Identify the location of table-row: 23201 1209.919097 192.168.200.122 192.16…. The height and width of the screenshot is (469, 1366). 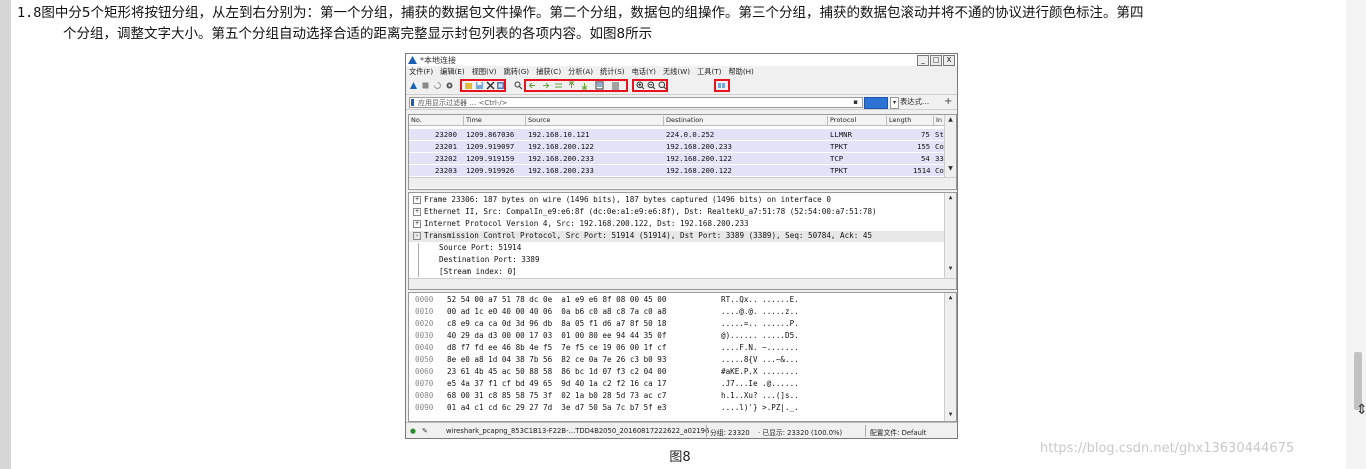
(676, 146).